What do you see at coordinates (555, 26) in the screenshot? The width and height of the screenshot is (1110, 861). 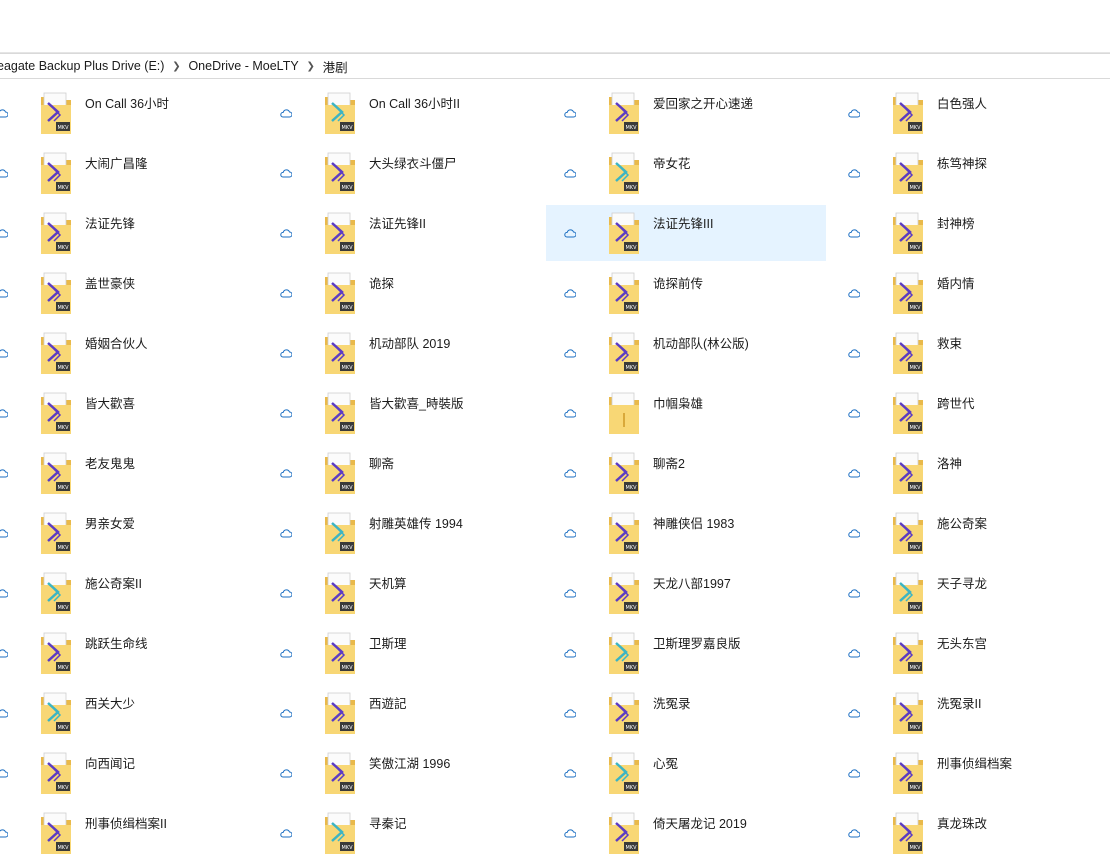 I see `ribbon-area` at bounding box center [555, 26].